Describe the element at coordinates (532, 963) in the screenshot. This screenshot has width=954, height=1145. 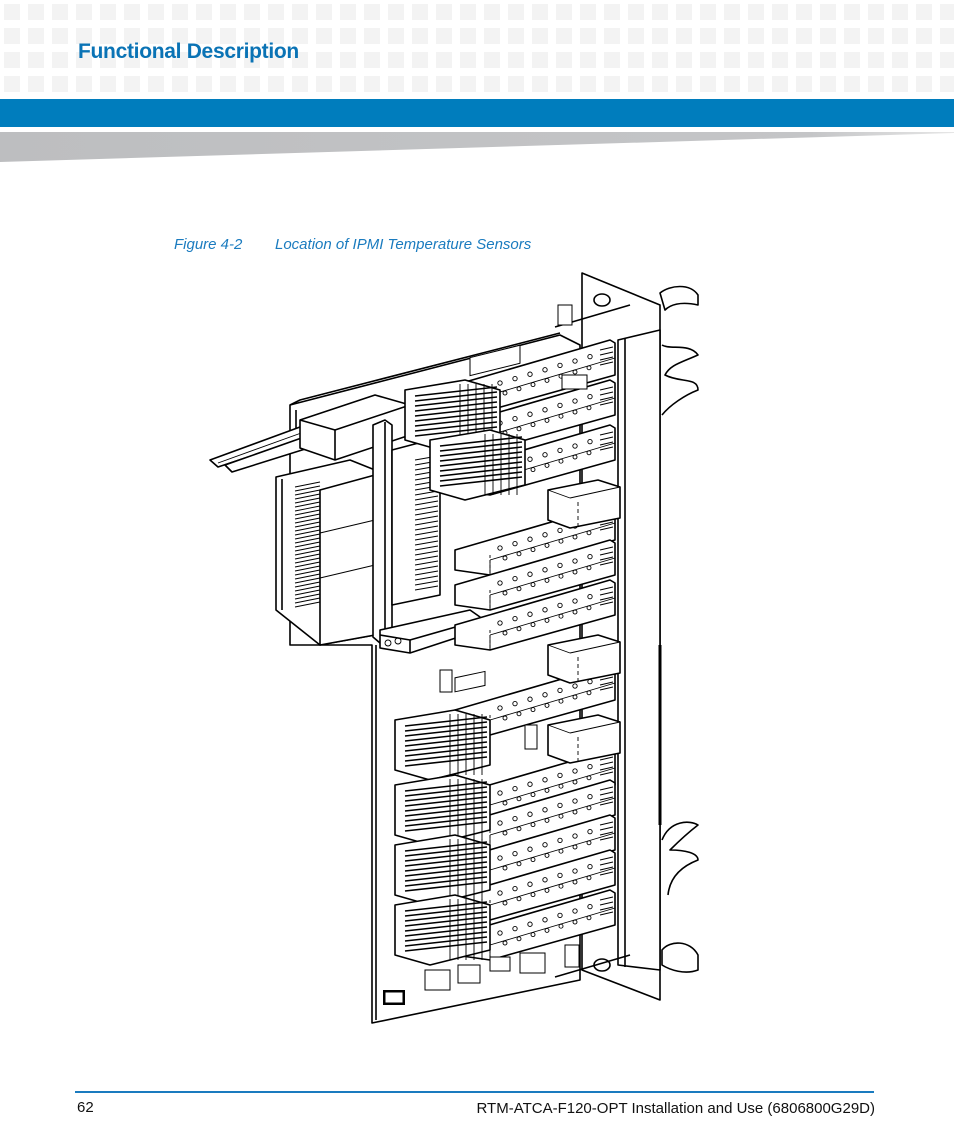
I see `component-u7` at that location.